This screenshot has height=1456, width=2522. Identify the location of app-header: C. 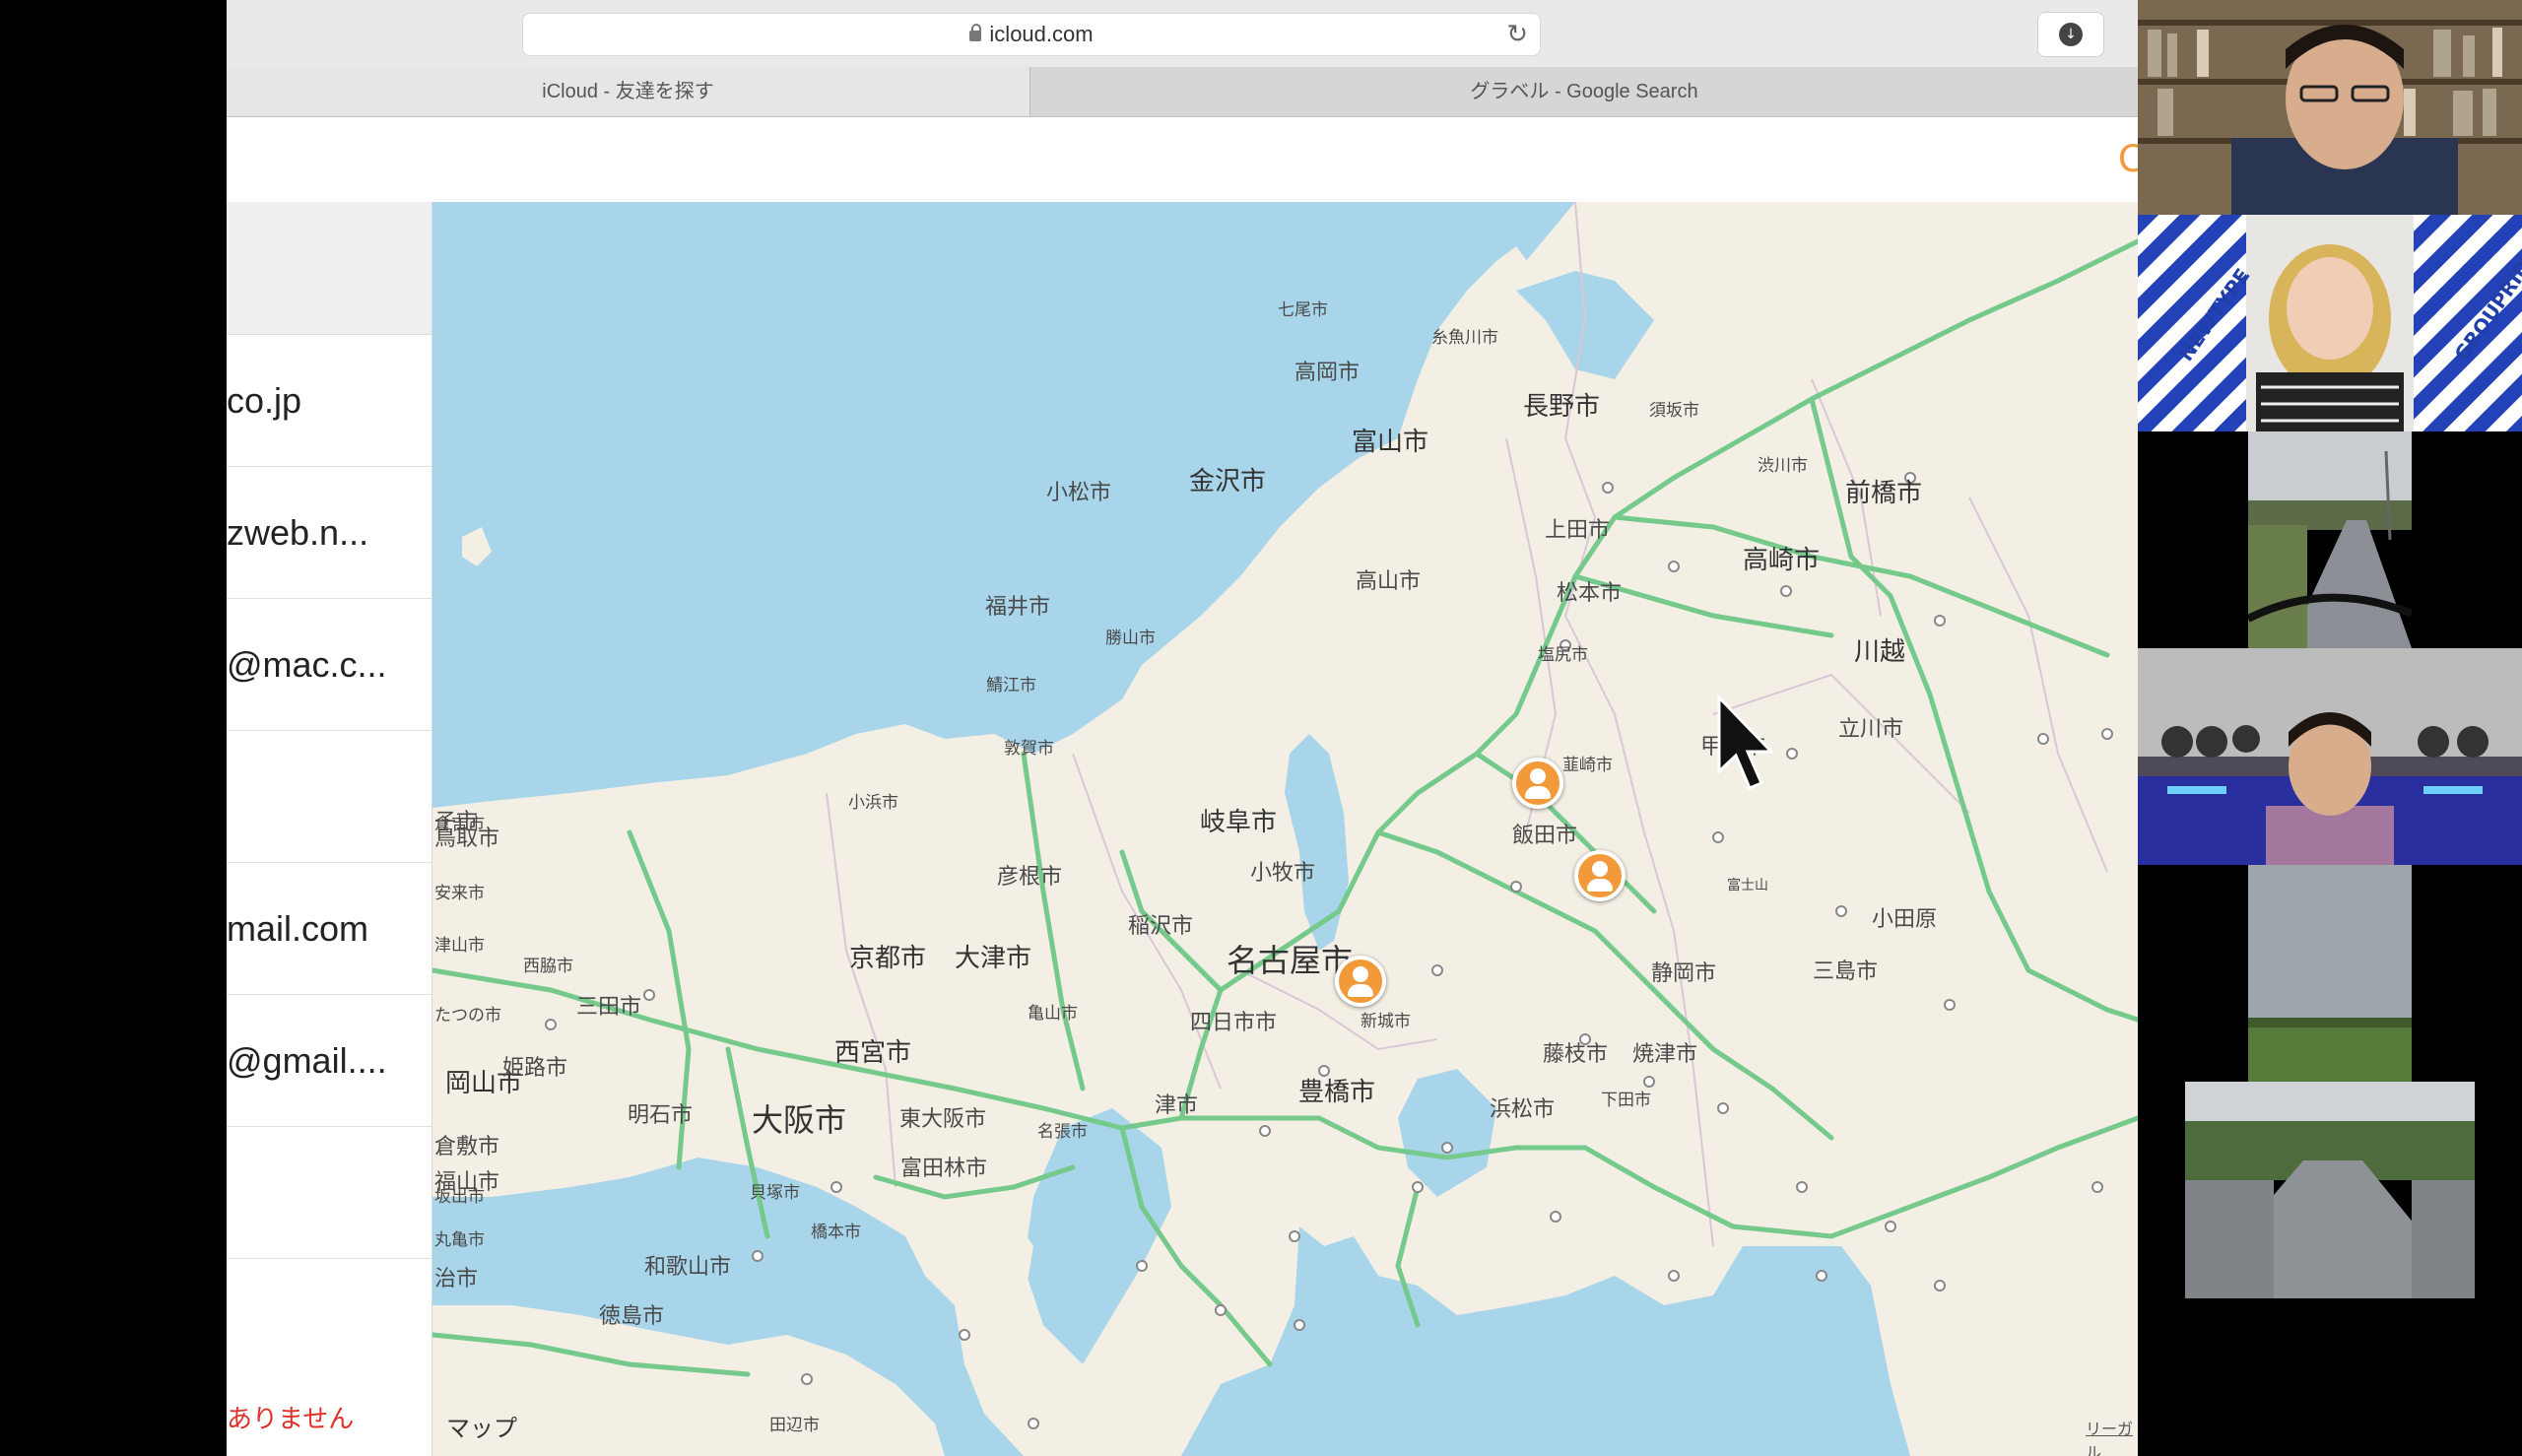
(1182, 160).